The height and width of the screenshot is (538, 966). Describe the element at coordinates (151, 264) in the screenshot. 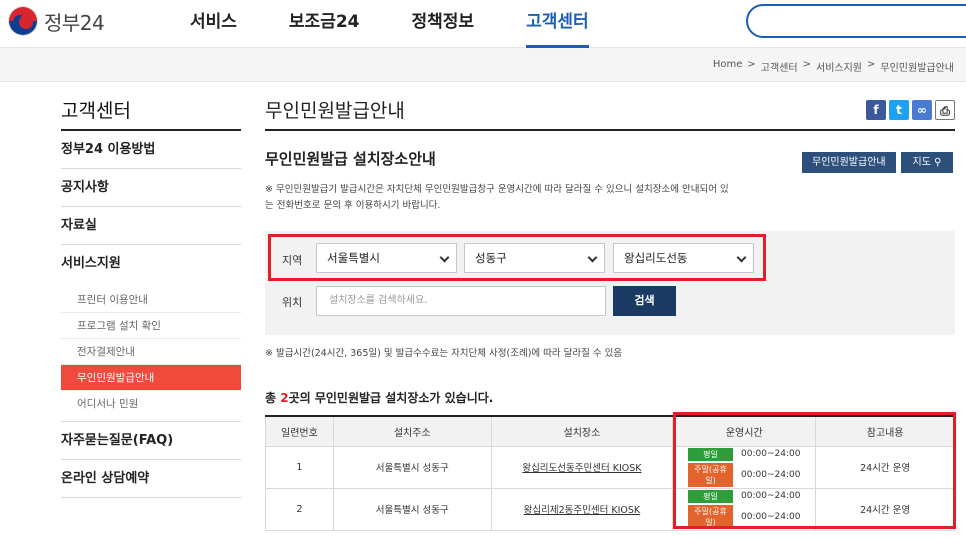

I see `sidebar-item-service-support: 서비스지원` at that location.